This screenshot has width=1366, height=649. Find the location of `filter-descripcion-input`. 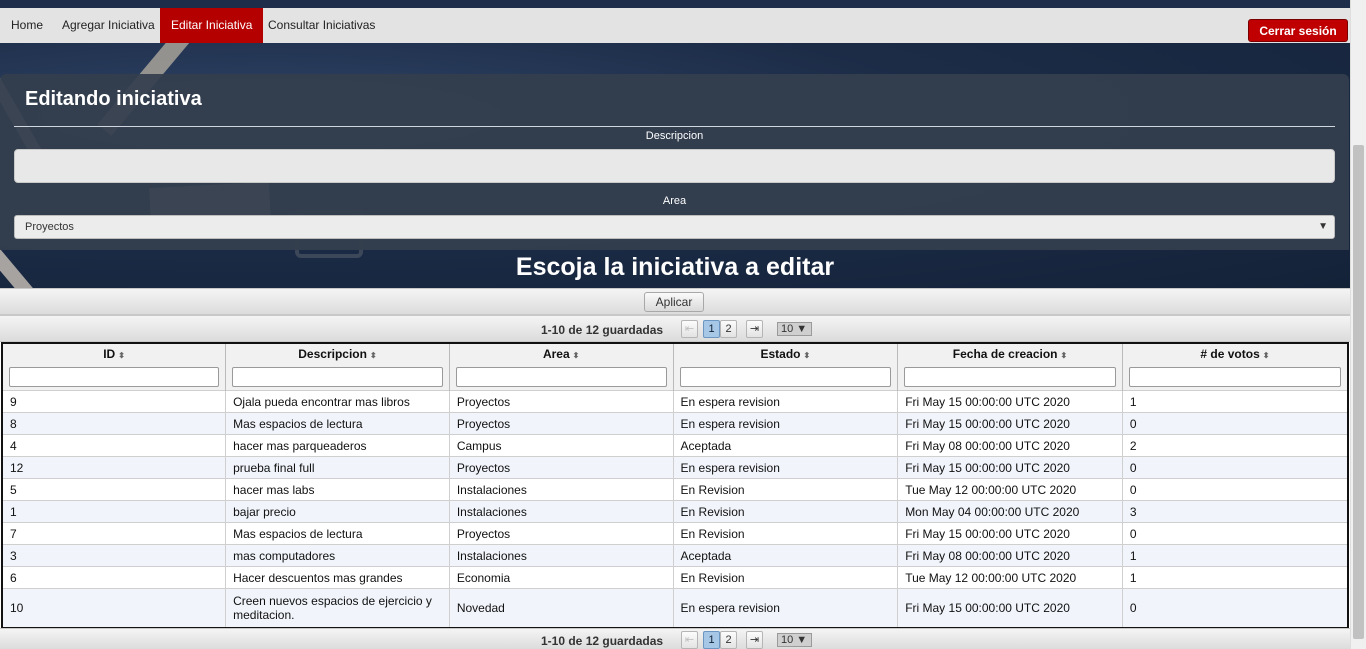

filter-descripcion-input is located at coordinates (337, 377).